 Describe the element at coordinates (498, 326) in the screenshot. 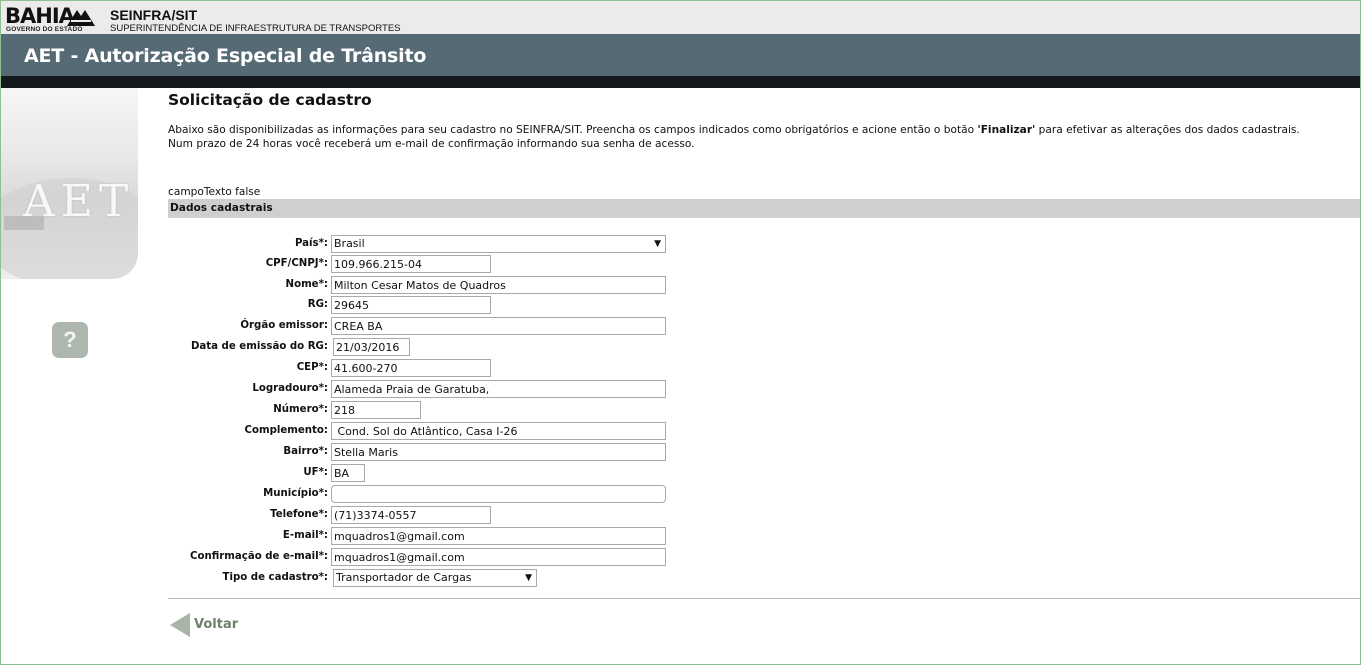

I see `orgao-input` at that location.